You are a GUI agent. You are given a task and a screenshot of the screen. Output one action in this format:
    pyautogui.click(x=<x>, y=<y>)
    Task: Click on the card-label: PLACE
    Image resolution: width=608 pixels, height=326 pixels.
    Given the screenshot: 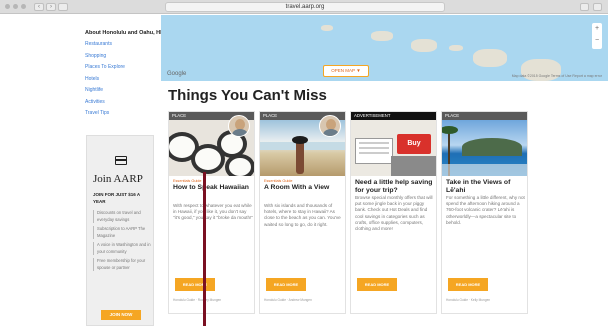 What is the action you would take?
    pyautogui.click(x=484, y=116)
    